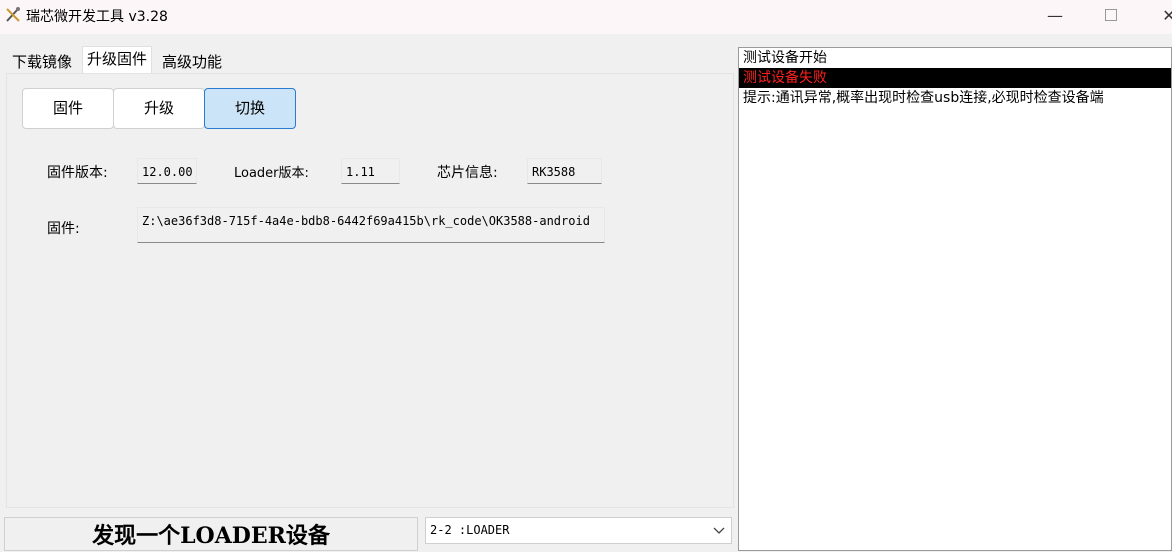  I want to click on close-button: ✕, so click(1163, 16).